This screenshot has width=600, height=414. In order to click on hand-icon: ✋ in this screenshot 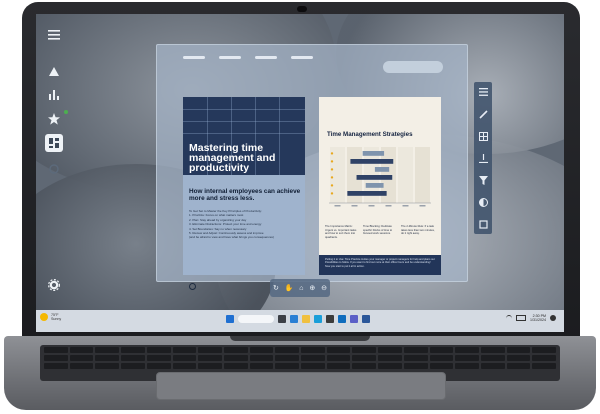, I will do `click(289, 288)`.